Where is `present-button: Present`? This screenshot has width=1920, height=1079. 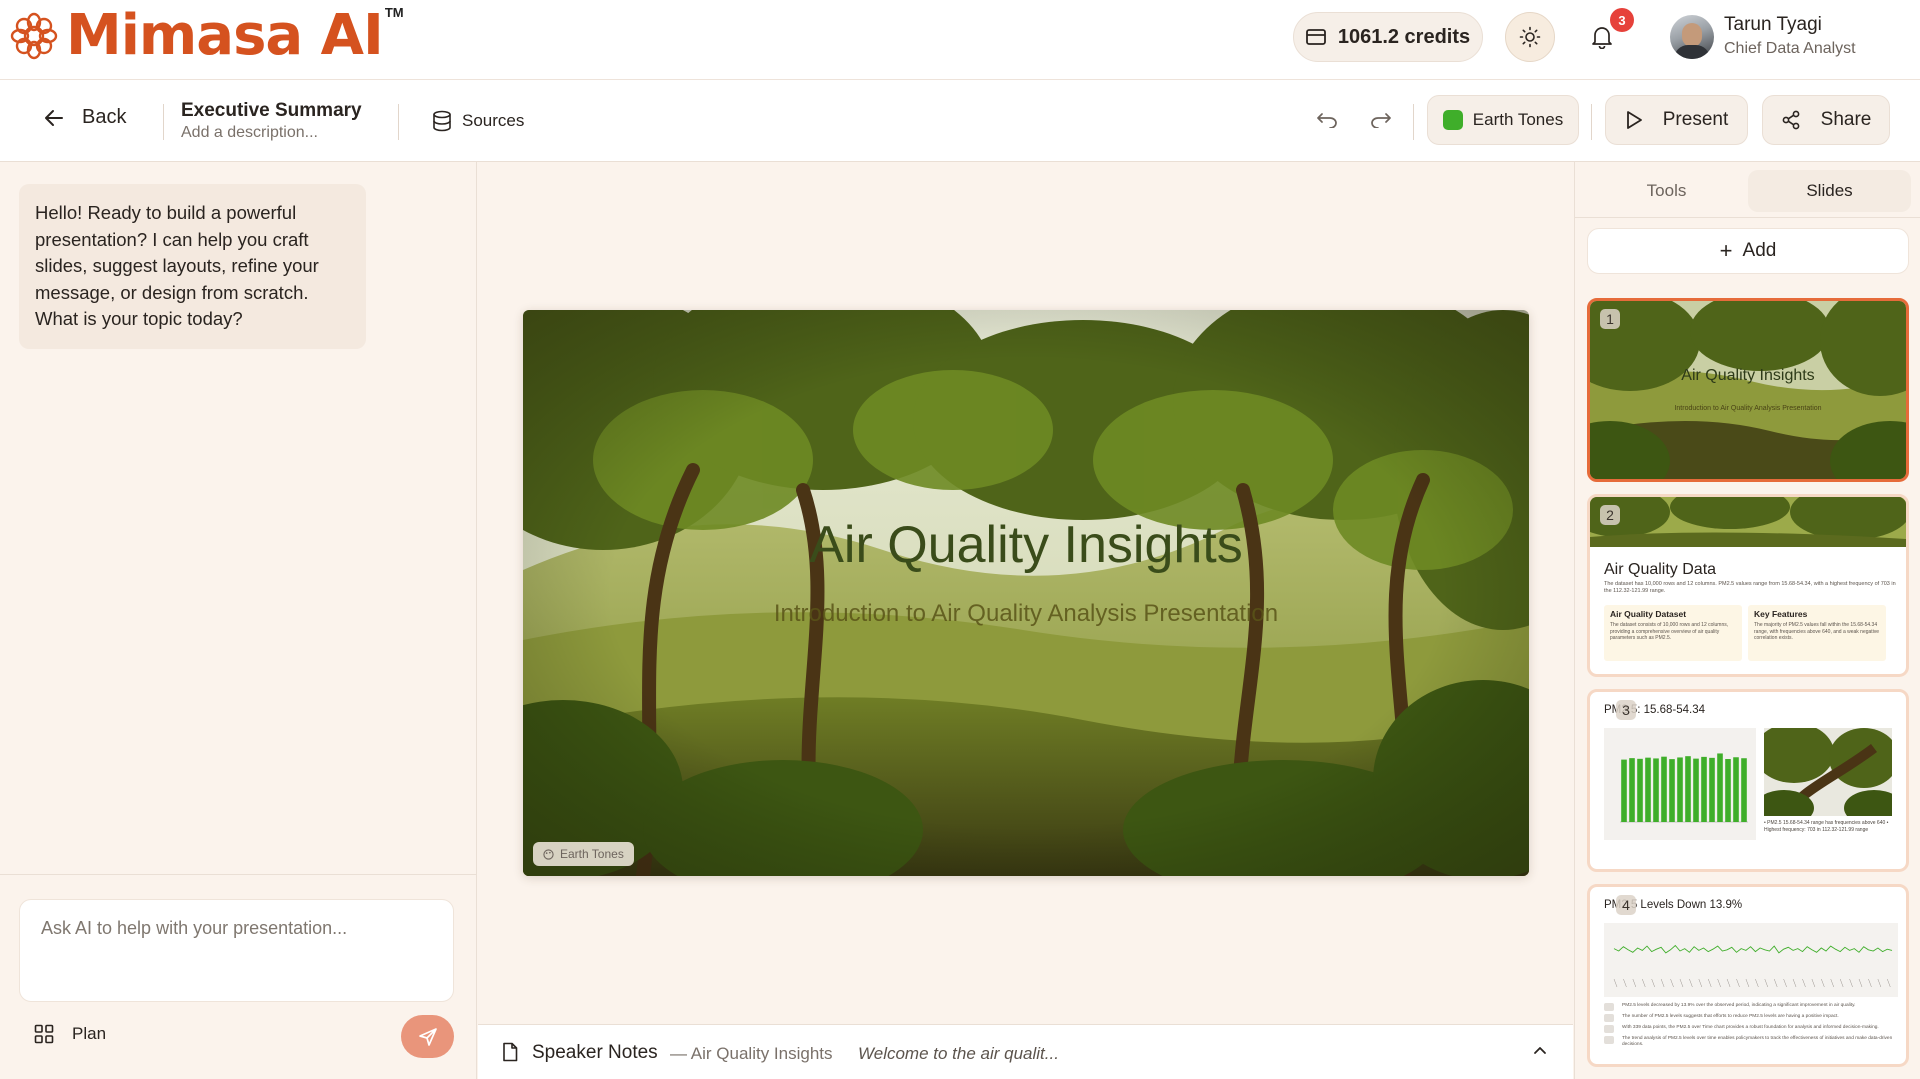
present-button: Present is located at coordinates (1676, 120).